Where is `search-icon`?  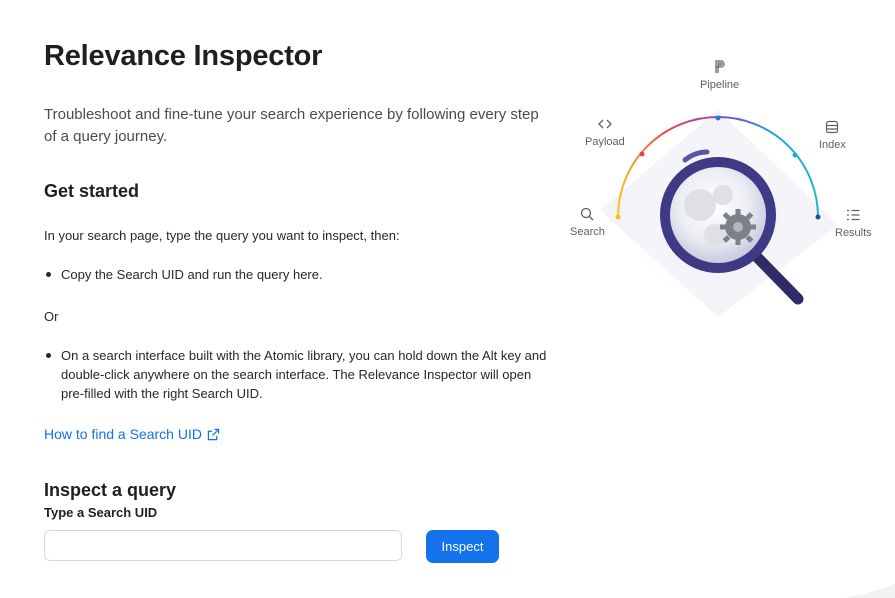 search-icon is located at coordinates (587, 214).